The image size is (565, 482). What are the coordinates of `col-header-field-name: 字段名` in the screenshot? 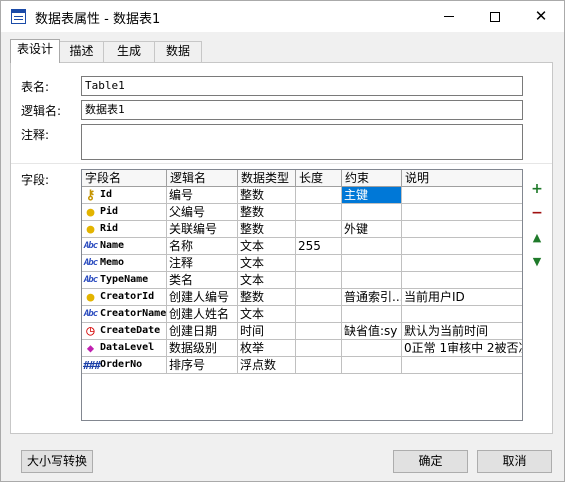 It's located at (124, 178).